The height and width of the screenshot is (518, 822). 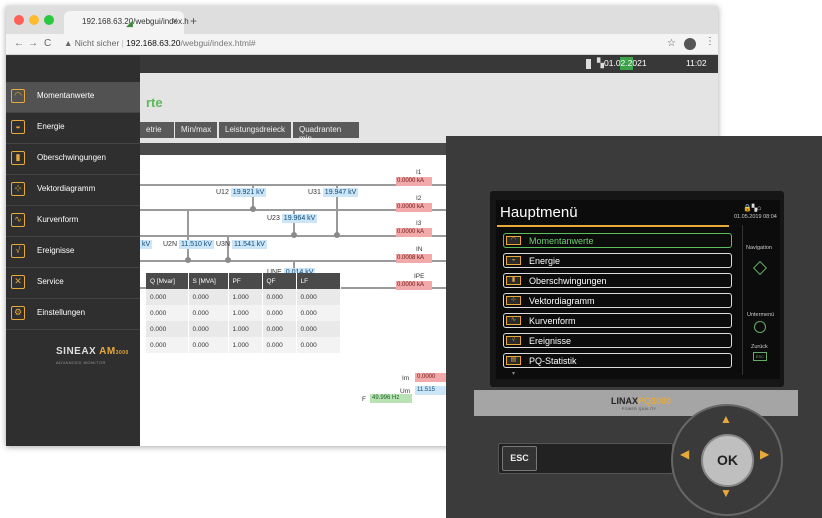 What do you see at coordinates (18, 189) in the screenshot?
I see `vector-diagram-icon: ⊹` at bounding box center [18, 189].